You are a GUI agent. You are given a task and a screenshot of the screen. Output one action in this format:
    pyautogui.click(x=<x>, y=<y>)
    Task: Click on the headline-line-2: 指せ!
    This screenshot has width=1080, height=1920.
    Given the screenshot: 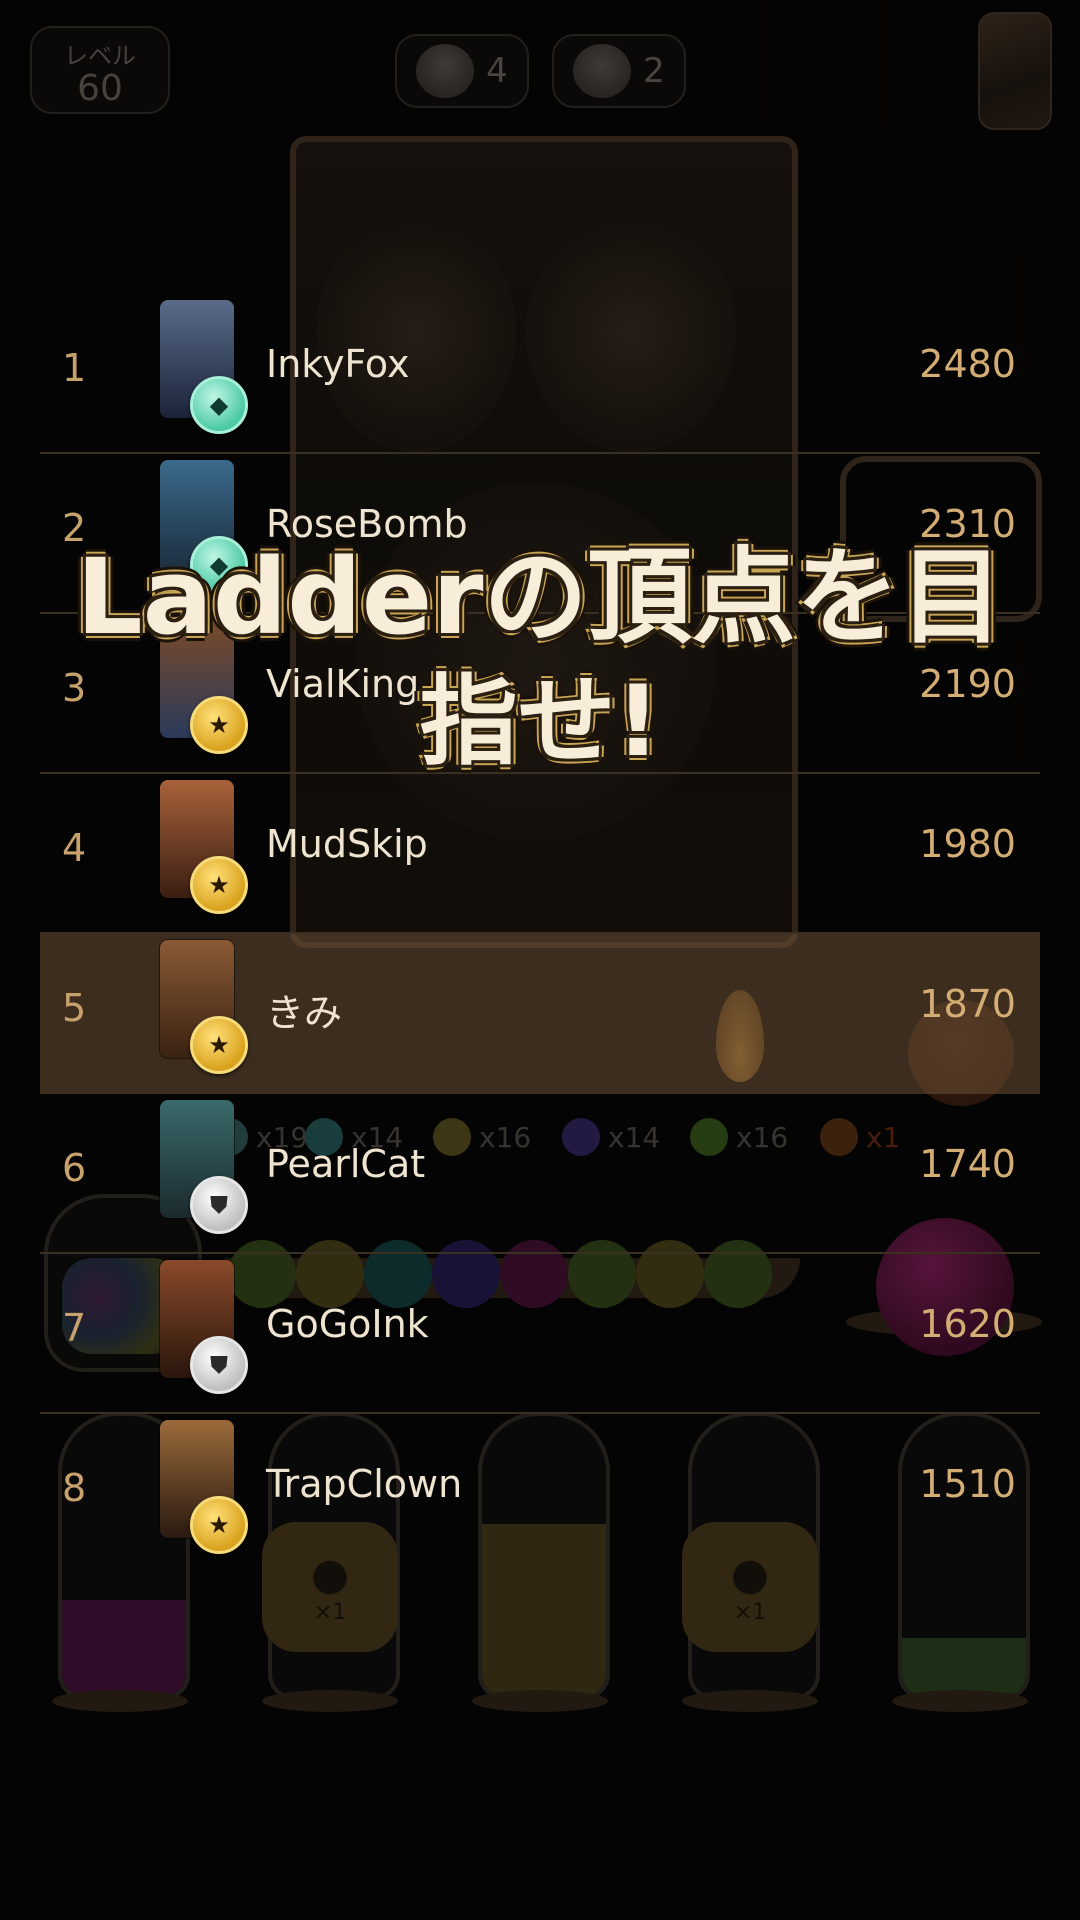 What is the action you would take?
    pyautogui.click(x=540, y=722)
    